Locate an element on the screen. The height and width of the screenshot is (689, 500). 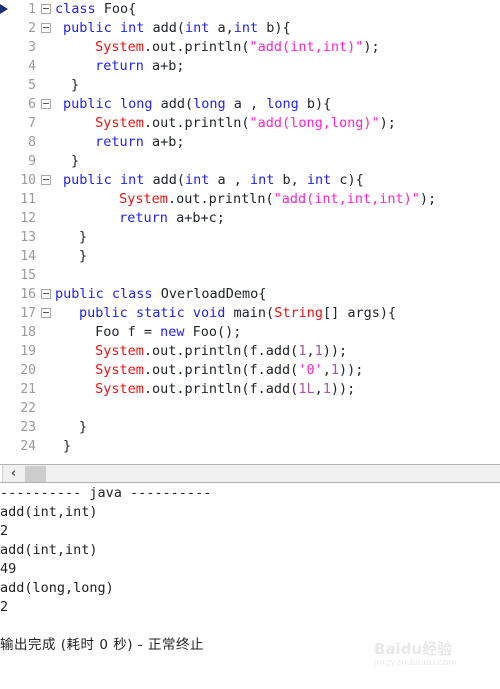
scrollbar-thumb is located at coordinates (35, 474).